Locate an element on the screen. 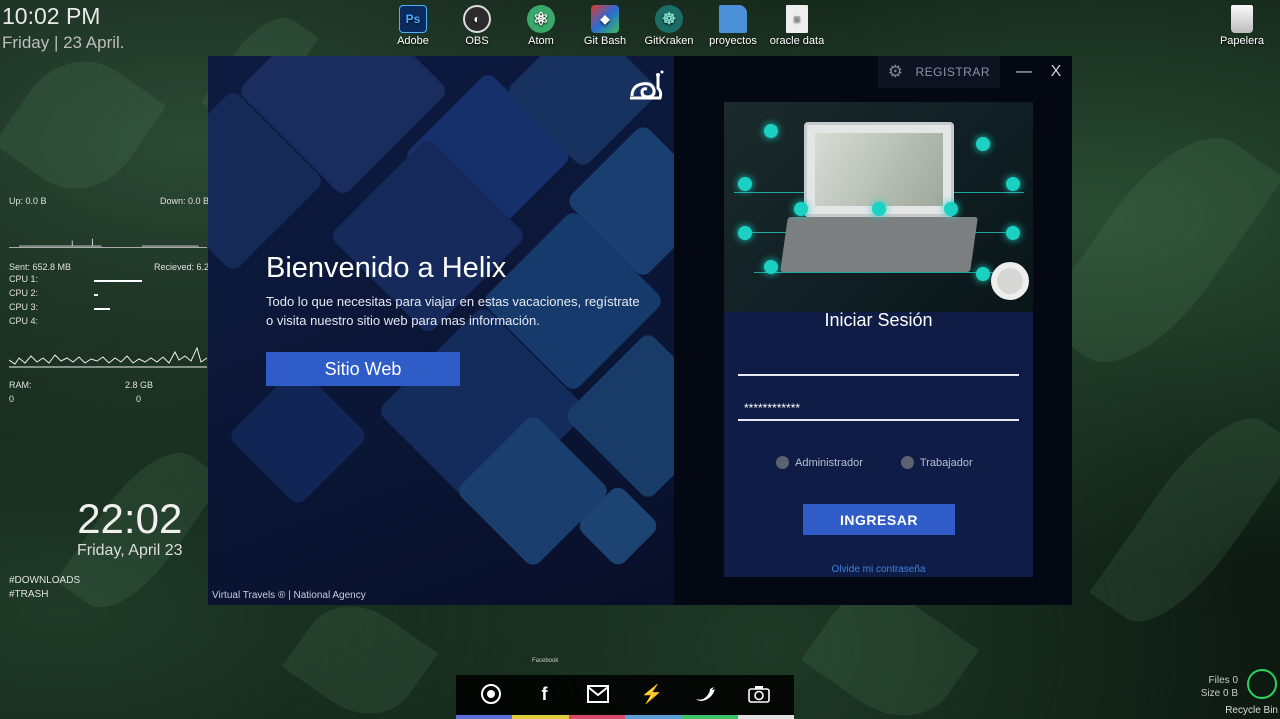 This screenshot has width=1280, height=719. cpu-row: CPU 3: is located at coordinates (109, 309).